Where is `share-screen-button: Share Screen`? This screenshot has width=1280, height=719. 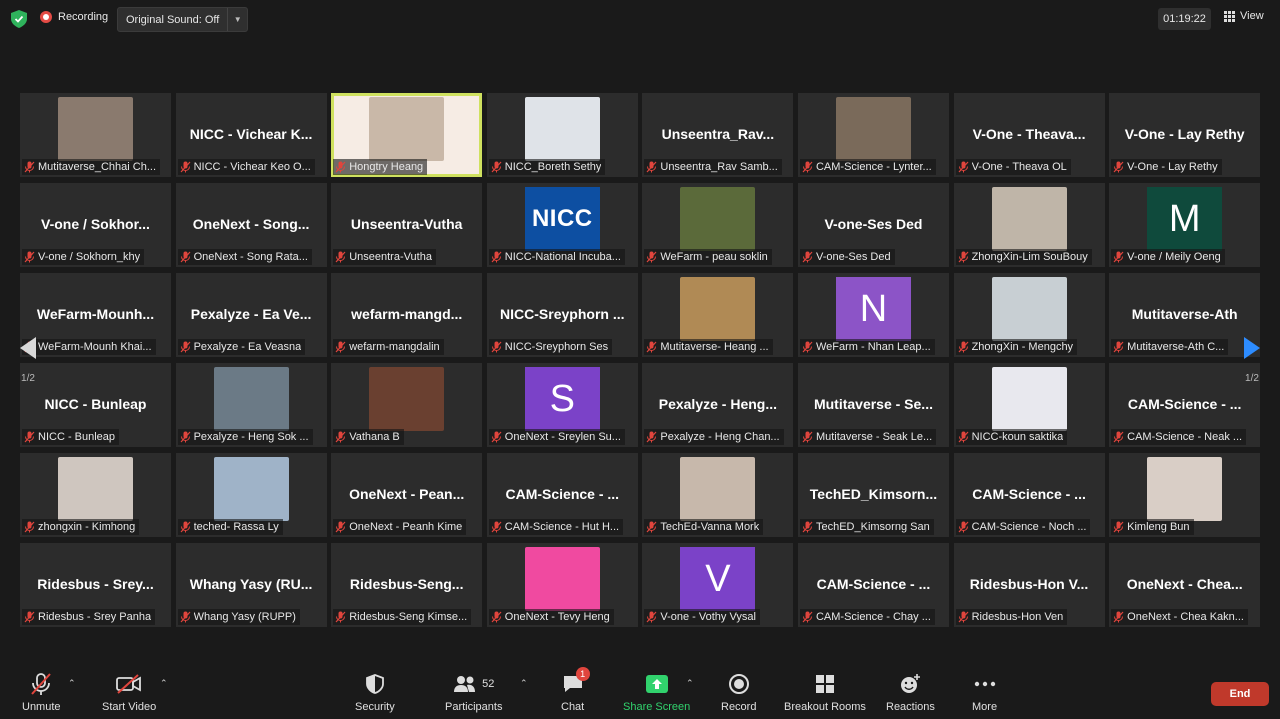
share-screen-button: Share Screen is located at coordinates (656, 692).